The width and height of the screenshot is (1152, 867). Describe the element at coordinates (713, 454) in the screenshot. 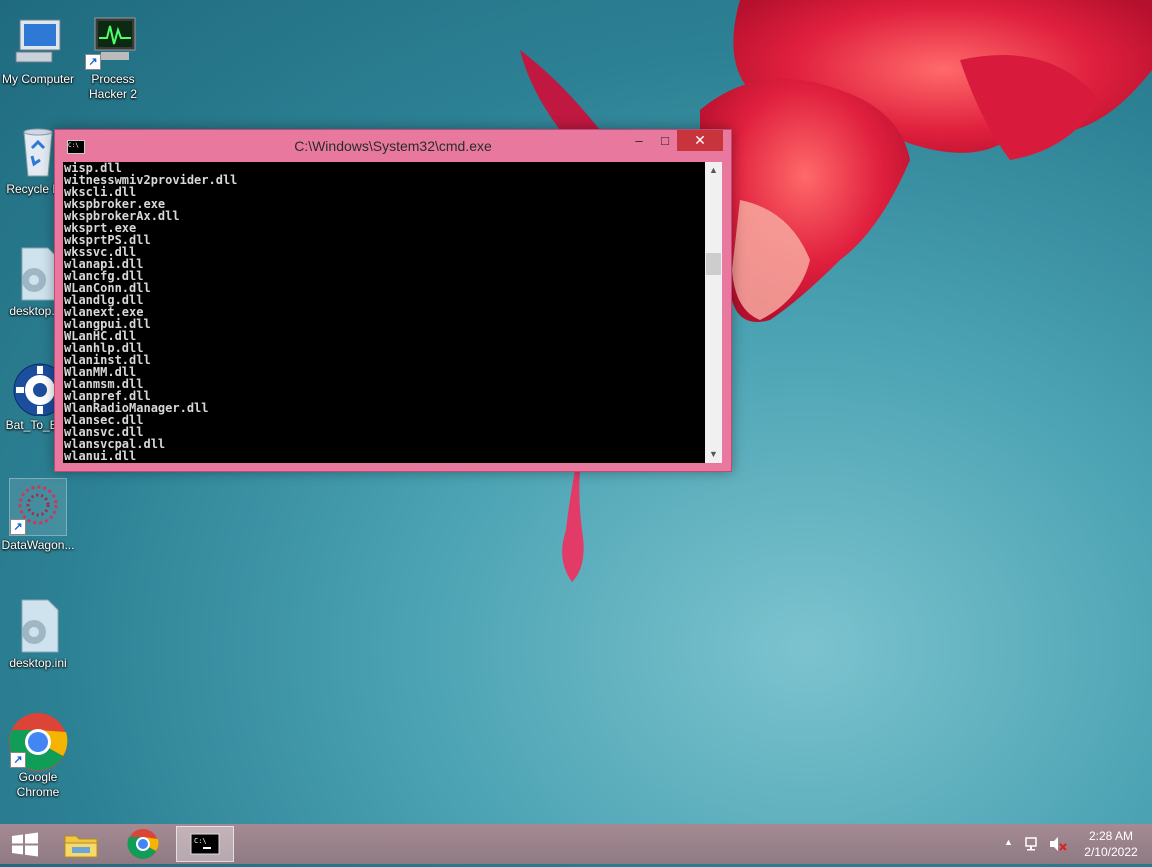

I see `scroll-down-arrow-icon: ▼` at that location.